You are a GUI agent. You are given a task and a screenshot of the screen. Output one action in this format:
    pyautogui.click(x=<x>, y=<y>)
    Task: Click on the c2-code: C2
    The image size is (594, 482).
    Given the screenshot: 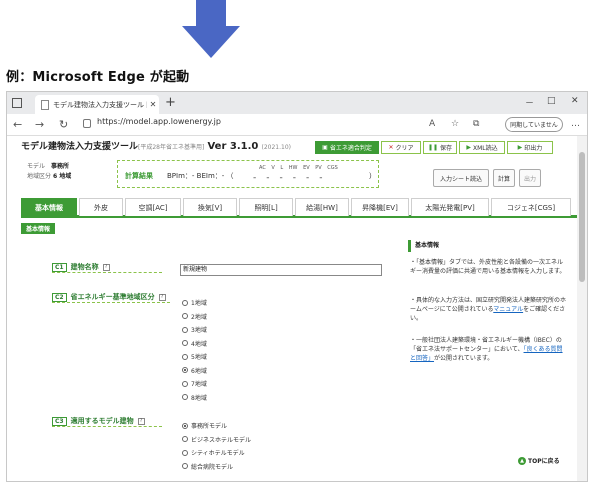 What is the action you would take?
    pyautogui.click(x=59, y=297)
    